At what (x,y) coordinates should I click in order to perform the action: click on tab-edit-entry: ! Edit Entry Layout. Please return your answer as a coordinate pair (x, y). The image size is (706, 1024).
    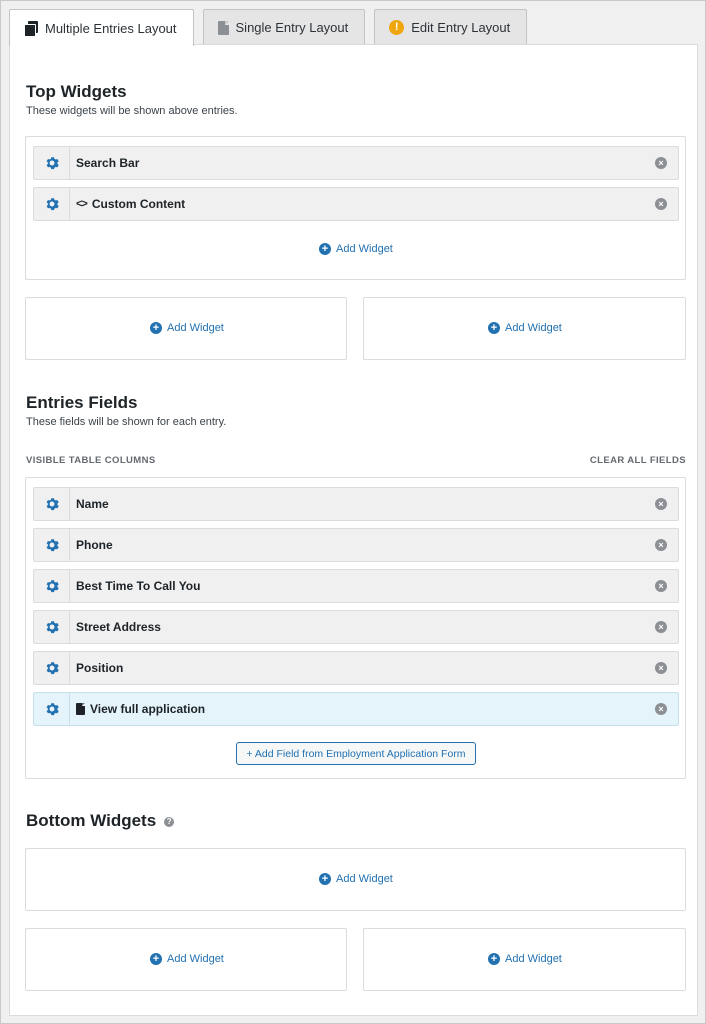
    Looking at the image, I should click on (451, 27).